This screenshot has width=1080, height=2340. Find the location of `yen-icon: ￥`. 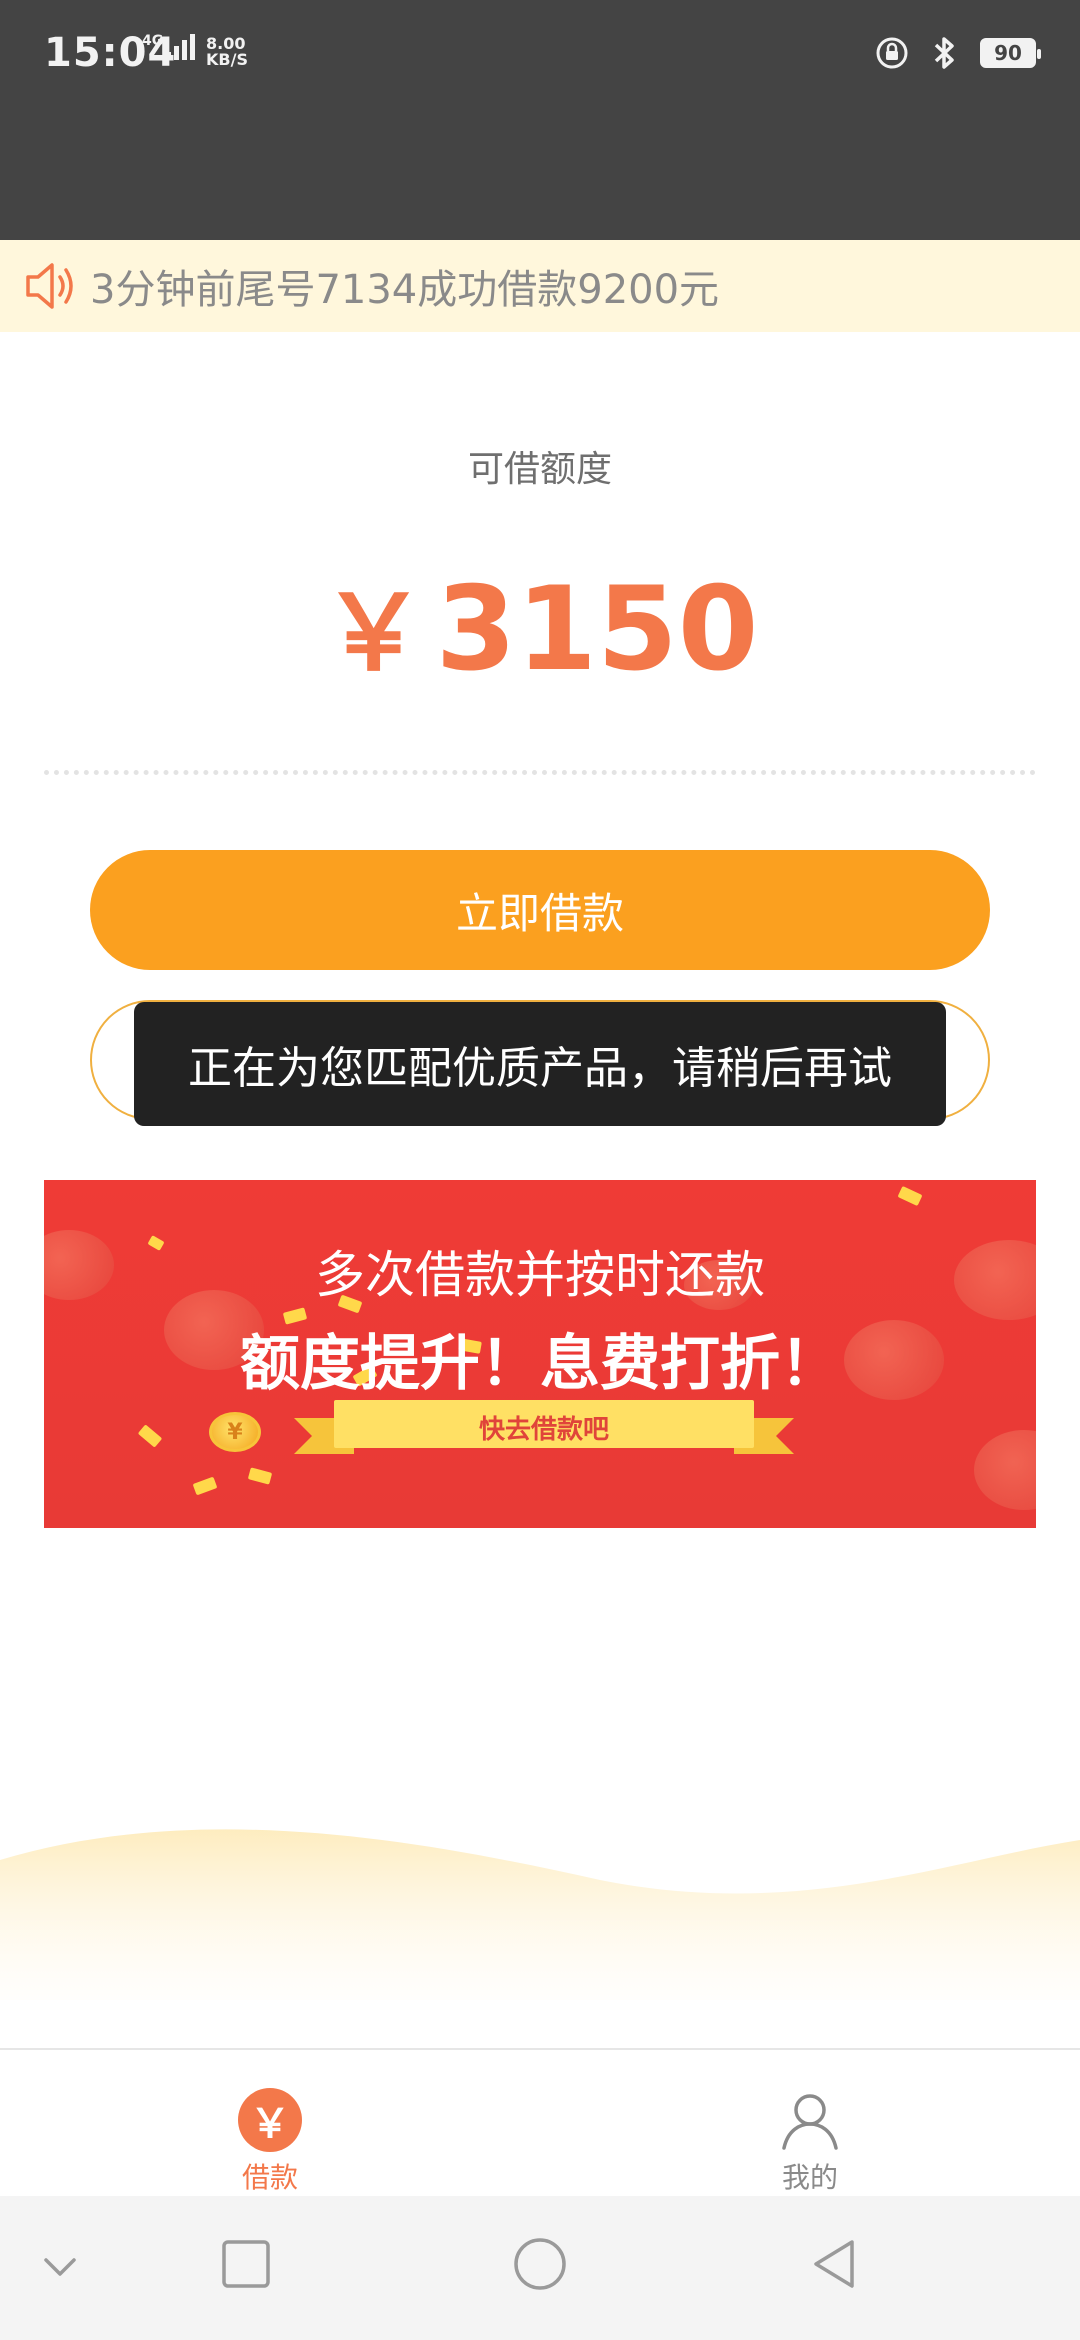

yen-icon: ￥ is located at coordinates (270, 2120).